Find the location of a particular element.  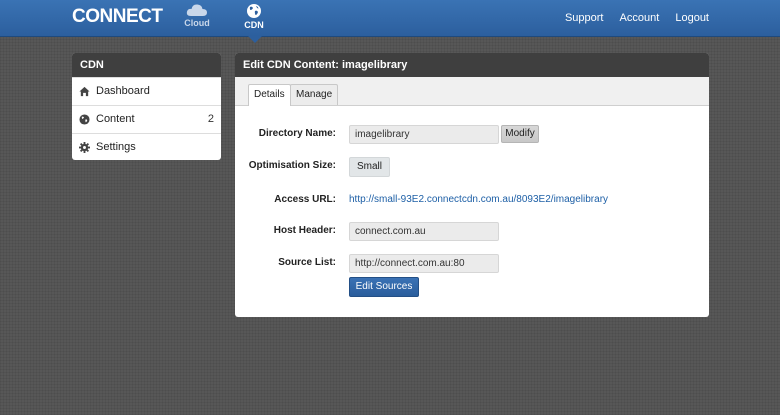

panel-tabs: Details Manage is located at coordinates (472, 91).